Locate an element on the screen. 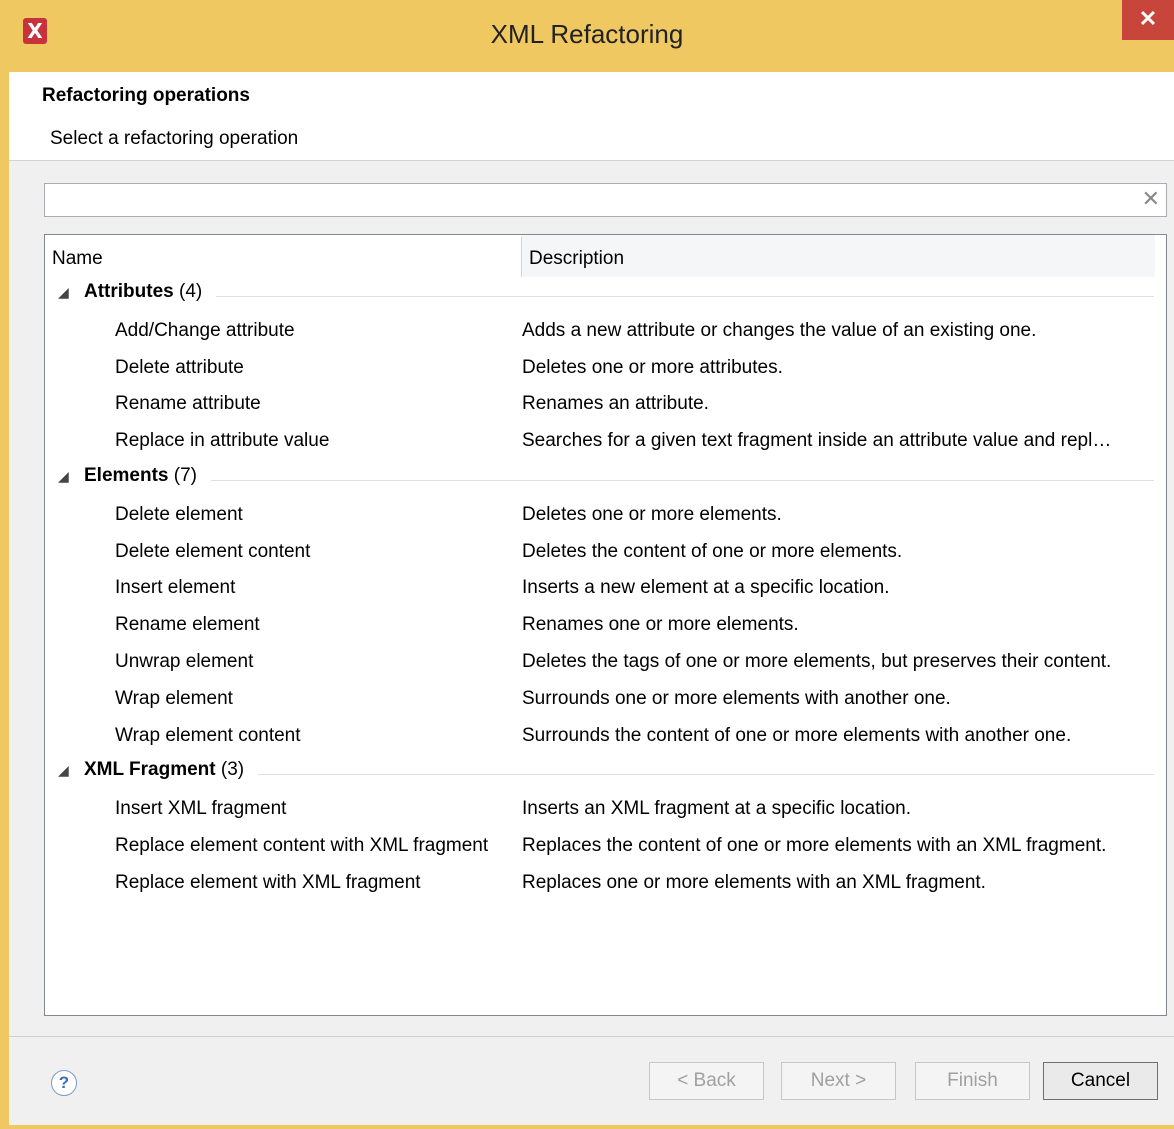 The width and height of the screenshot is (1174, 1129). search-input: ✕ is located at coordinates (605, 200).